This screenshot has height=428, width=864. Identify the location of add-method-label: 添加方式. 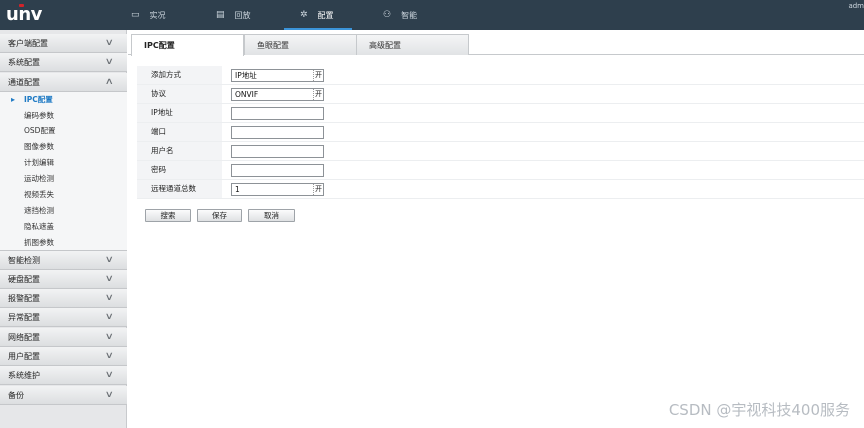
(179, 75).